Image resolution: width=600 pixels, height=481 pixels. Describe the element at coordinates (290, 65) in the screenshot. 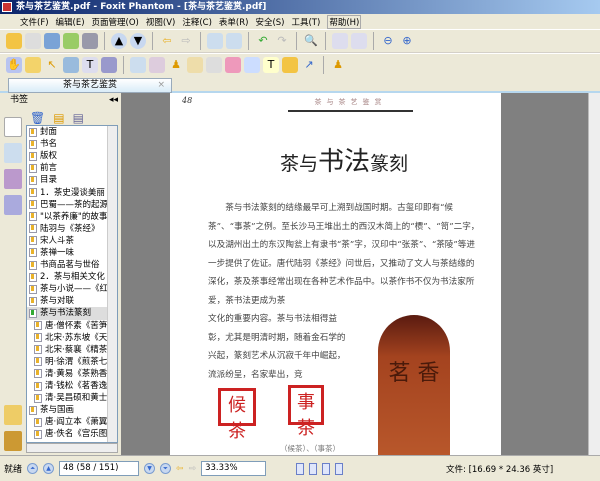

I see `comment-icon` at that location.